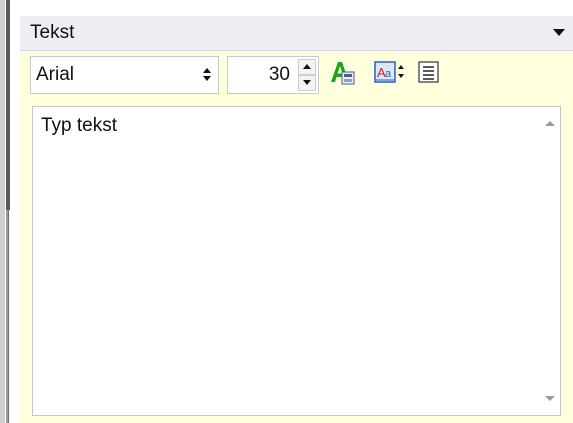  What do you see at coordinates (55, 74) in the screenshot?
I see `font-family-value: Arial` at bounding box center [55, 74].